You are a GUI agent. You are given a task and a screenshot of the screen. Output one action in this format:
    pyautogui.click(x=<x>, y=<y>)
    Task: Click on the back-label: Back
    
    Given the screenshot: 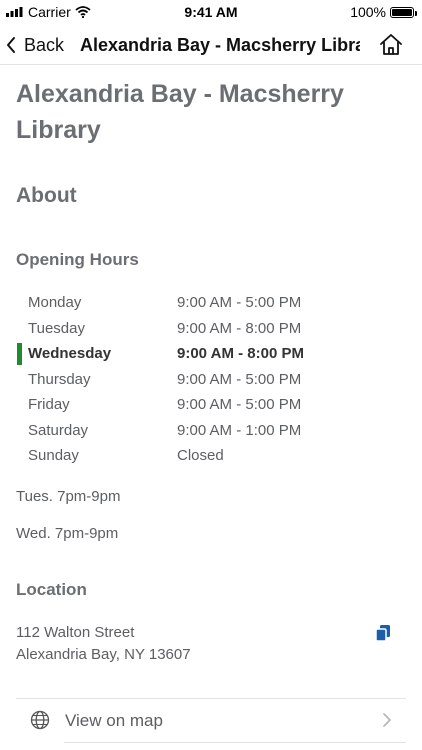 What is the action you would take?
    pyautogui.click(x=44, y=44)
    